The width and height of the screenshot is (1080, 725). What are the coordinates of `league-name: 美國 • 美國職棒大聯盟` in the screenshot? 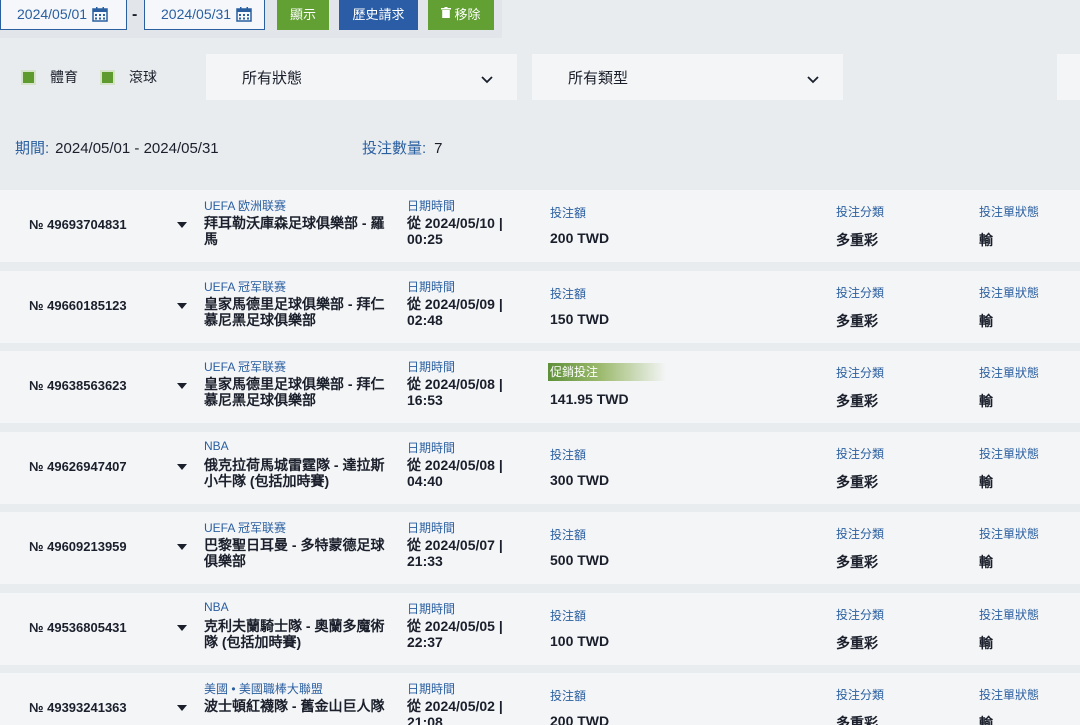 It's located at (263, 689).